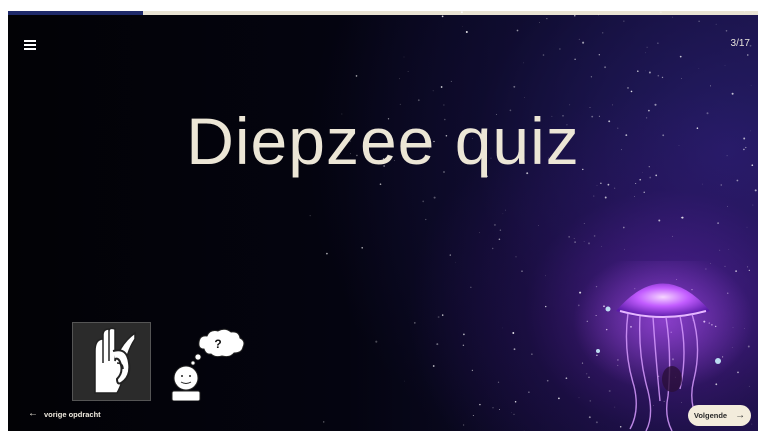  Describe the element at coordinates (33, 413) in the screenshot. I see `arrow-left-icon: ←` at that location.